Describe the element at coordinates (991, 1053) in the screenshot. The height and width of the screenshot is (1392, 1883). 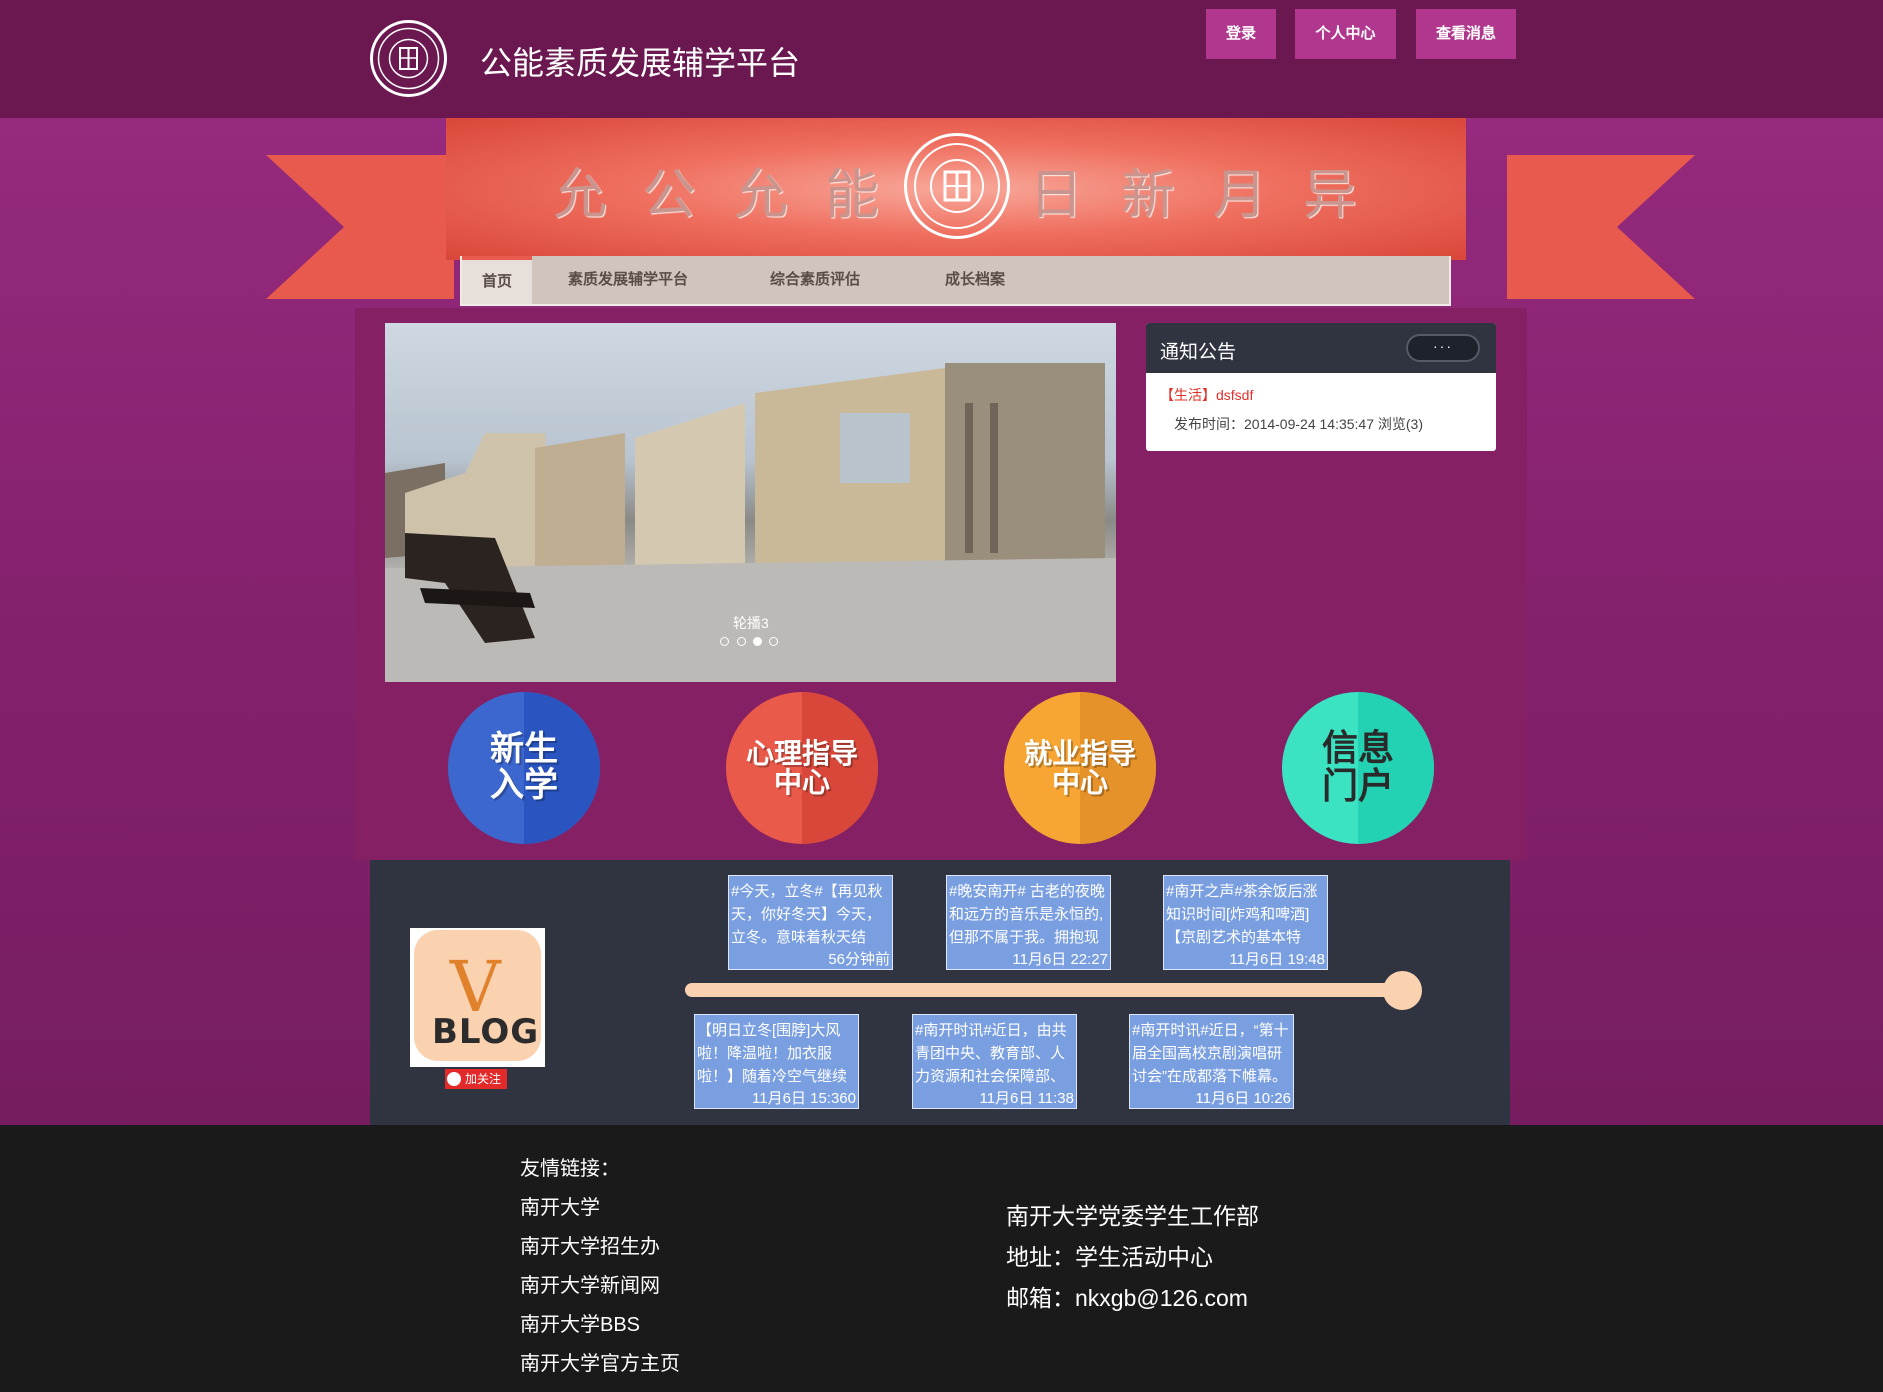
I see `post-text: #南开时讯#近日，由共青团中央、教育部、人力资源和社会保障部、中国科协、` at that location.